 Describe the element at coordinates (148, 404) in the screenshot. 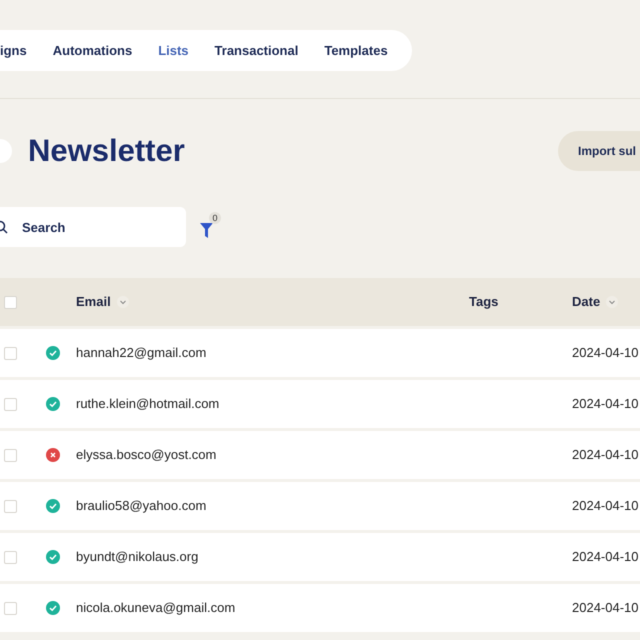

I see `email-cell-text: ruthe.klein@hotmail.com` at that location.